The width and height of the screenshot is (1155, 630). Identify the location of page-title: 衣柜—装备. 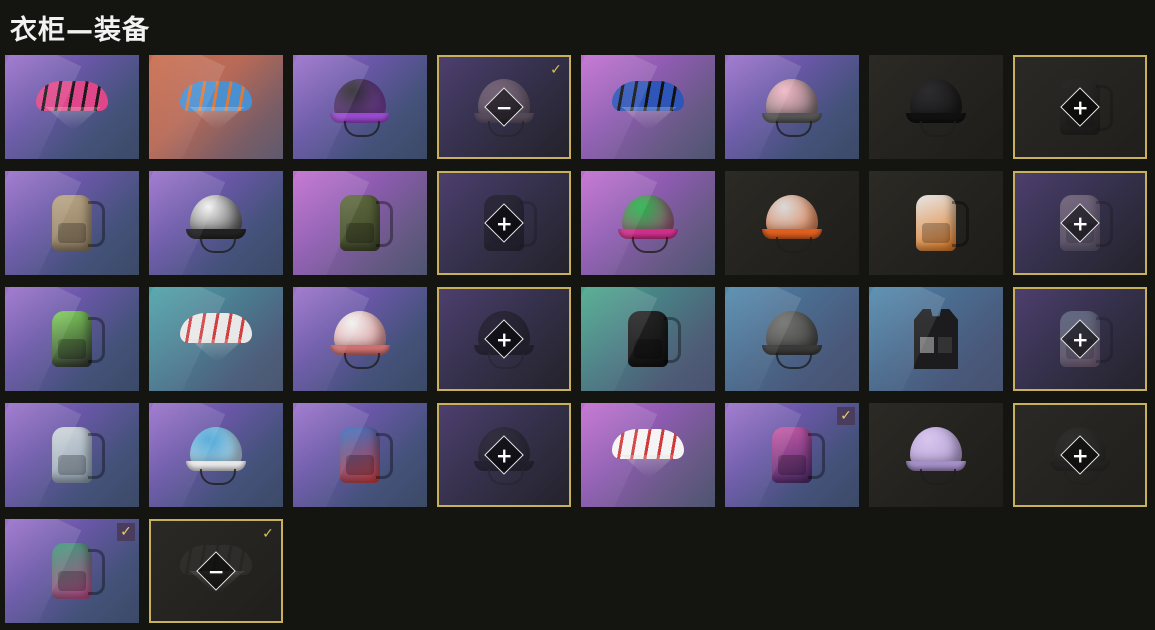
(80, 30).